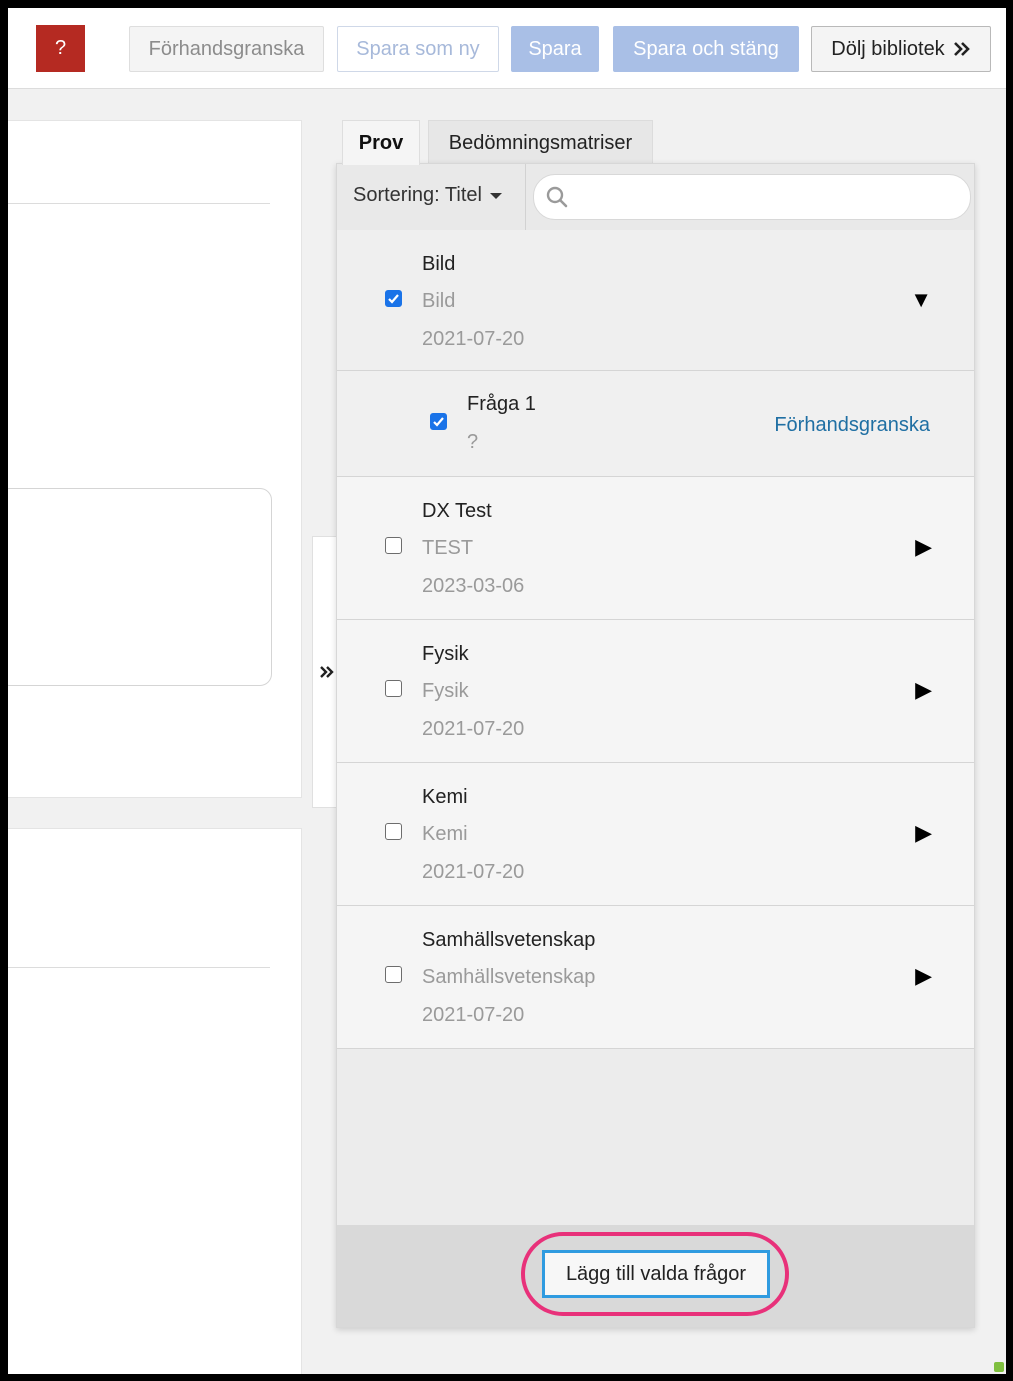 The width and height of the screenshot is (1013, 1381). I want to click on highlight-ring, so click(655, 1274).